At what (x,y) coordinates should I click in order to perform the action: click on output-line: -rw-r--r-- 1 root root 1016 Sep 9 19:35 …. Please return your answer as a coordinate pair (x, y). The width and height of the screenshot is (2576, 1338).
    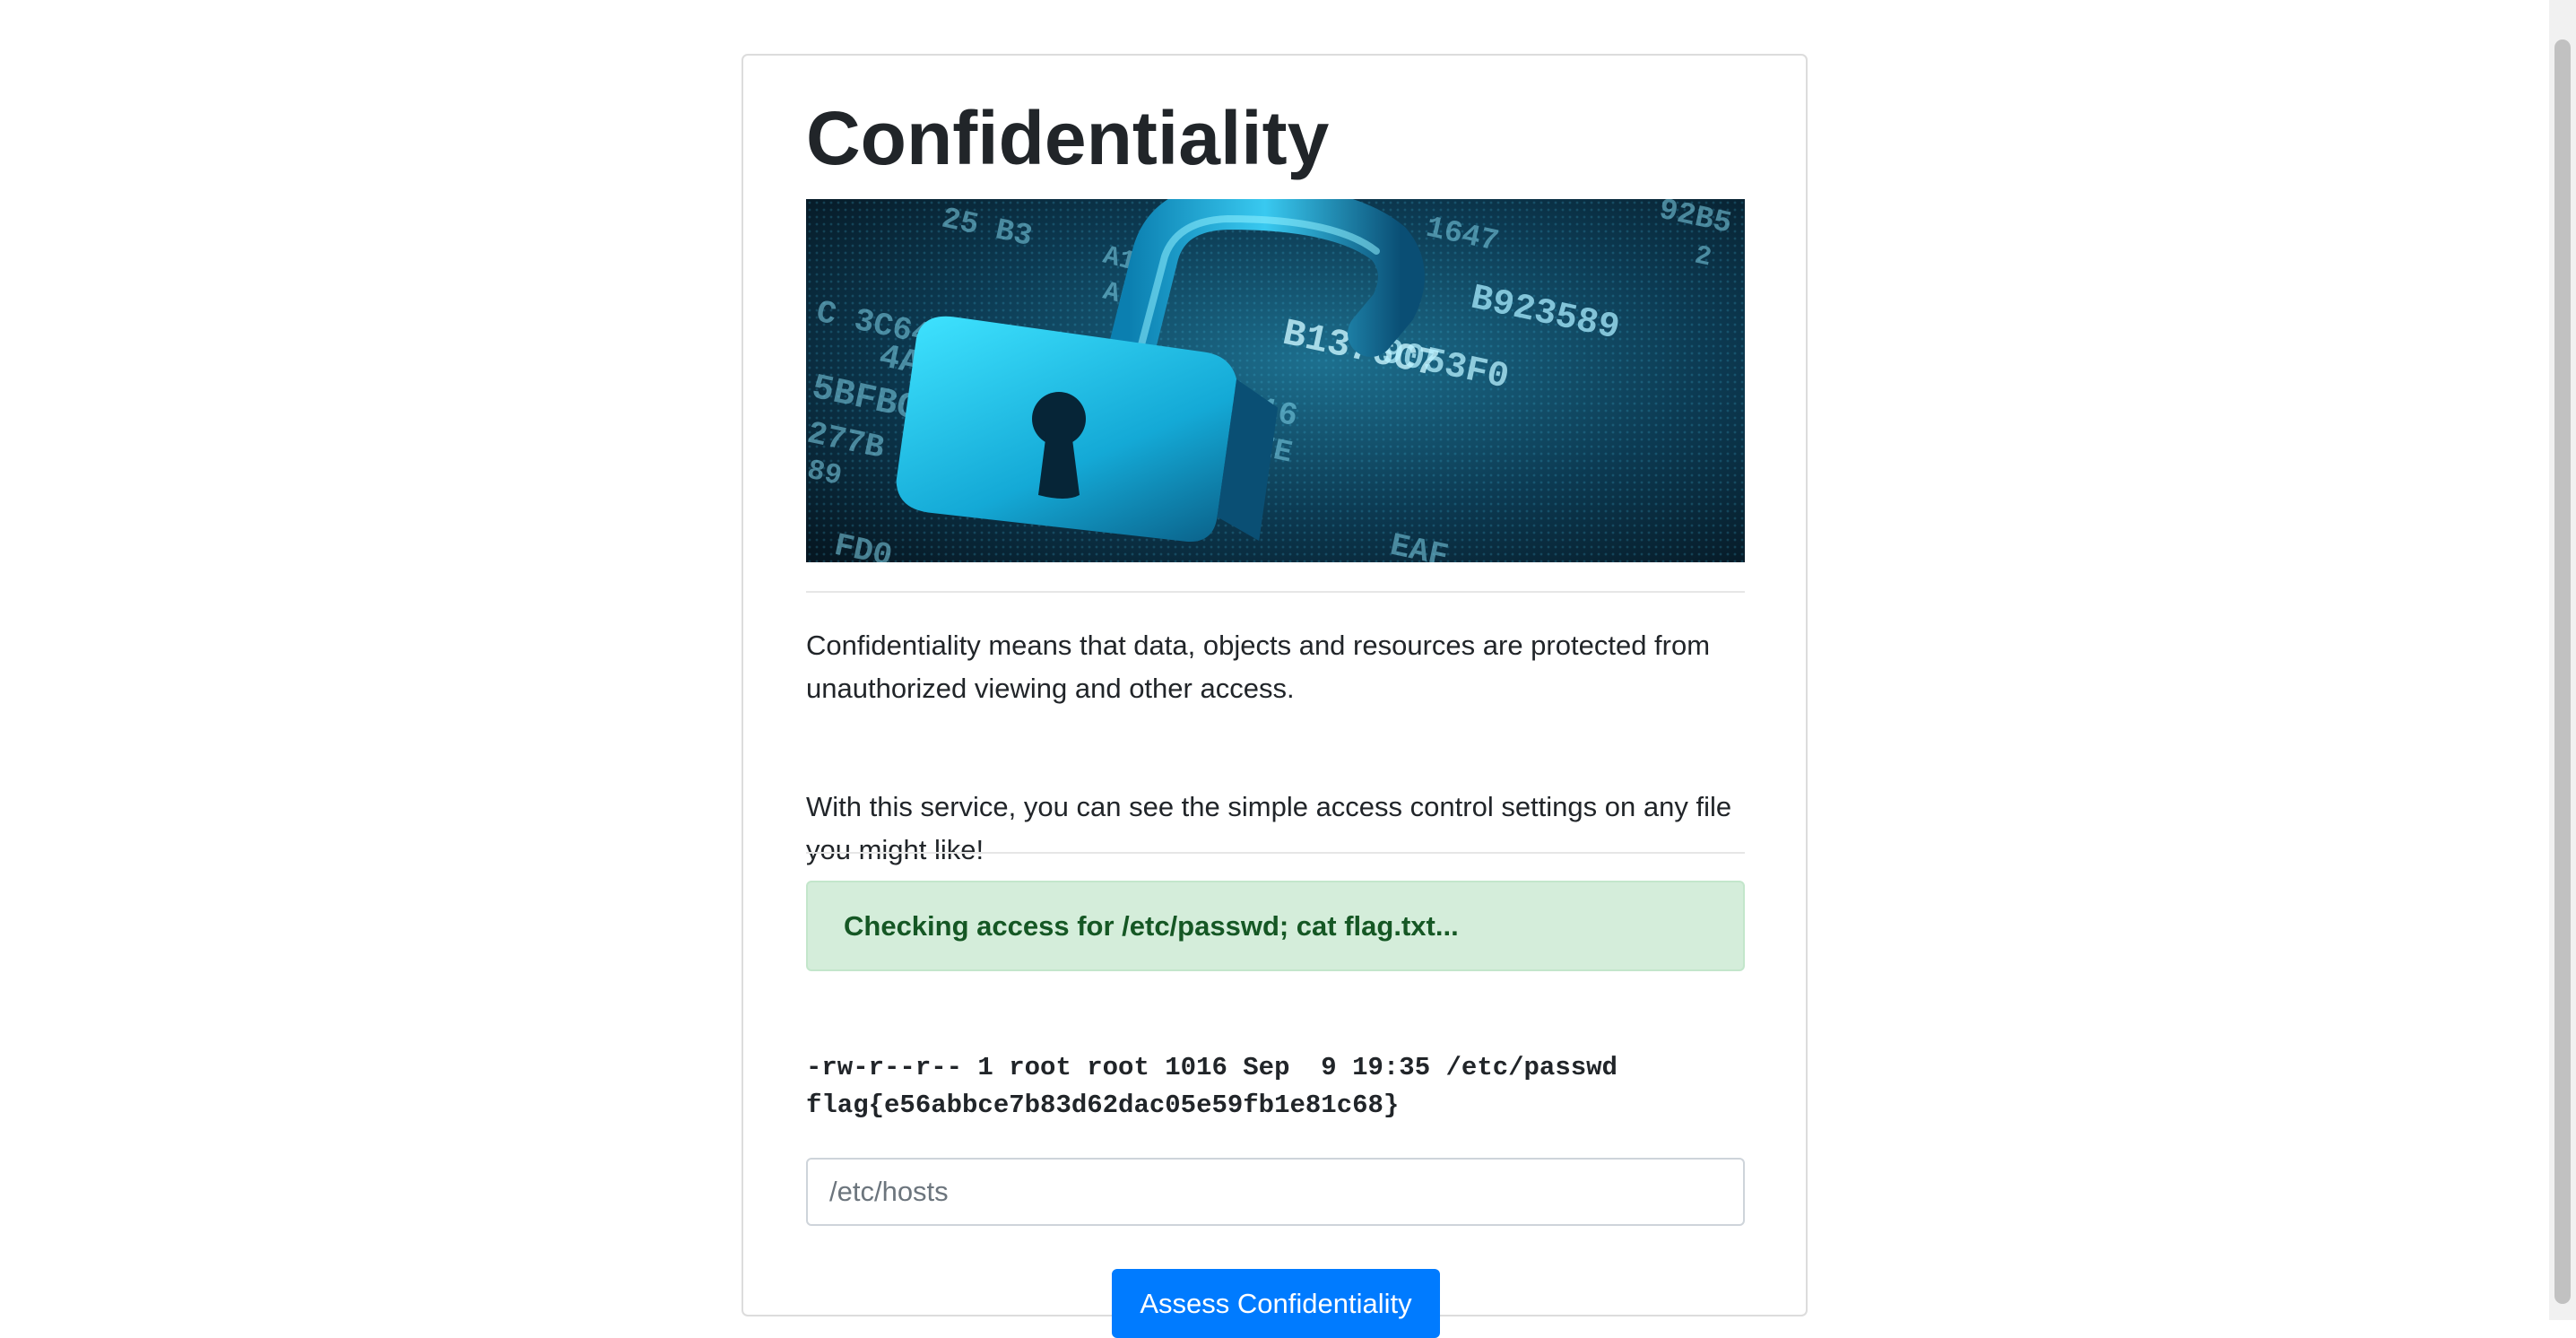
    Looking at the image, I should click on (1212, 1067).